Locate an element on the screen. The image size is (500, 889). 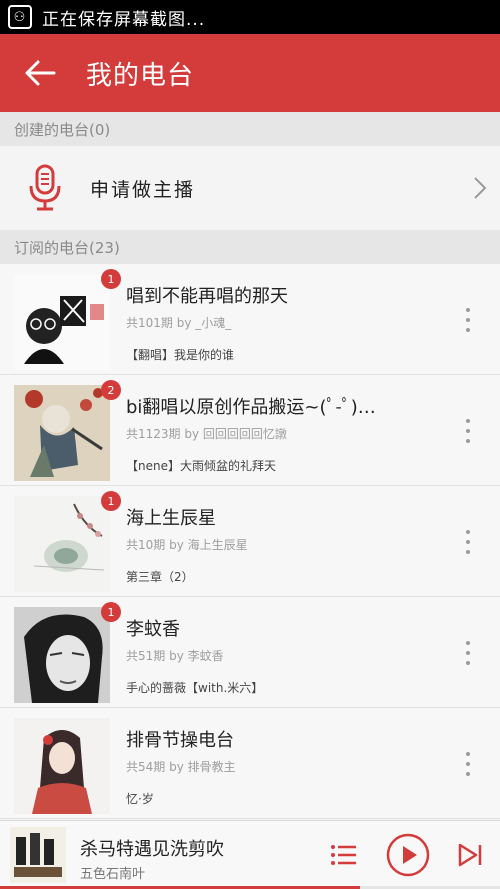
station-item: 1 海上生辰星 共10期 by 海上生辰星 第三章（2） is located at coordinates (250, 541).